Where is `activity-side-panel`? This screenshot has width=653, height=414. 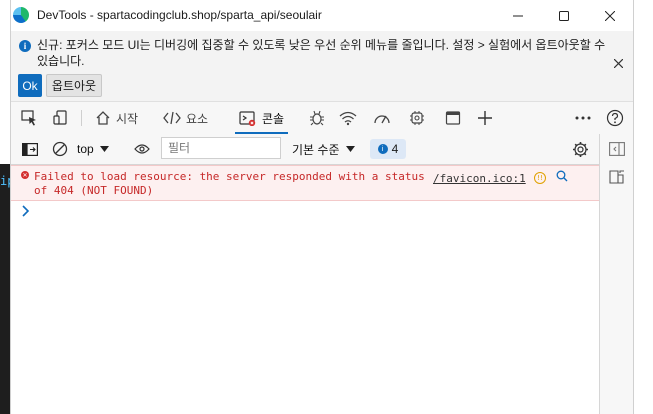 activity-side-panel is located at coordinates (616, 274).